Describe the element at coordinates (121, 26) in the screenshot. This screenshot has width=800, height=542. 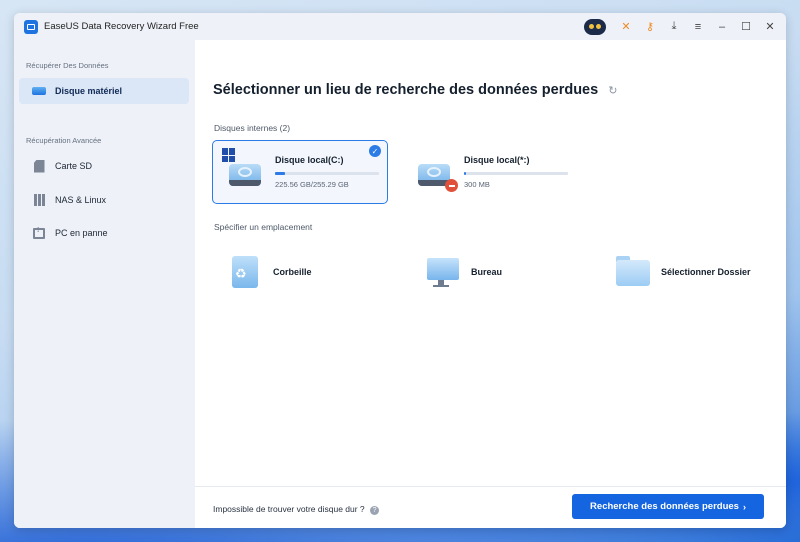
I see `app-title: EaseUS Data Recovery Wizard Free` at that location.